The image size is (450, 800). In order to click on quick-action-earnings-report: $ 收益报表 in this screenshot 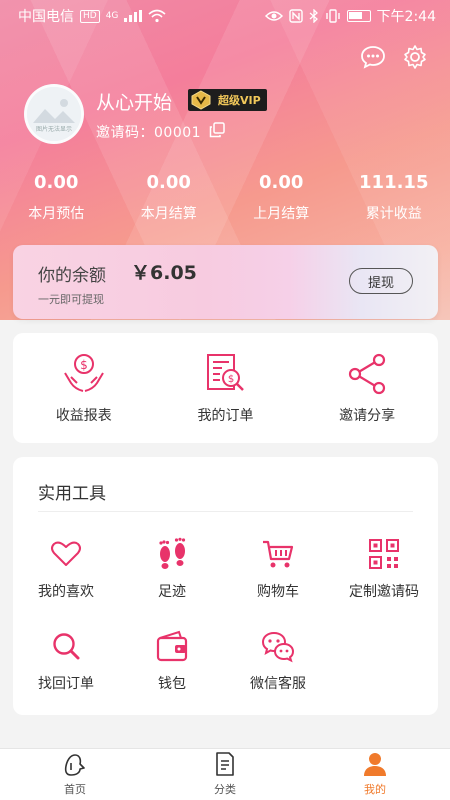, I will do `click(84, 388)`.